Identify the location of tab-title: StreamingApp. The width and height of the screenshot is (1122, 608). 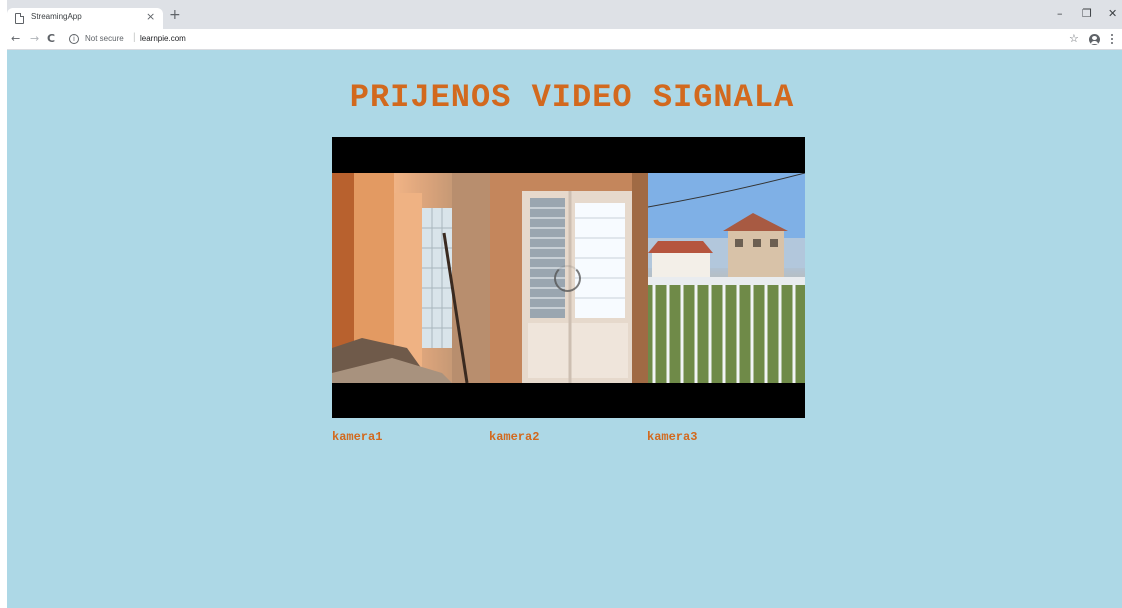
(56, 16).